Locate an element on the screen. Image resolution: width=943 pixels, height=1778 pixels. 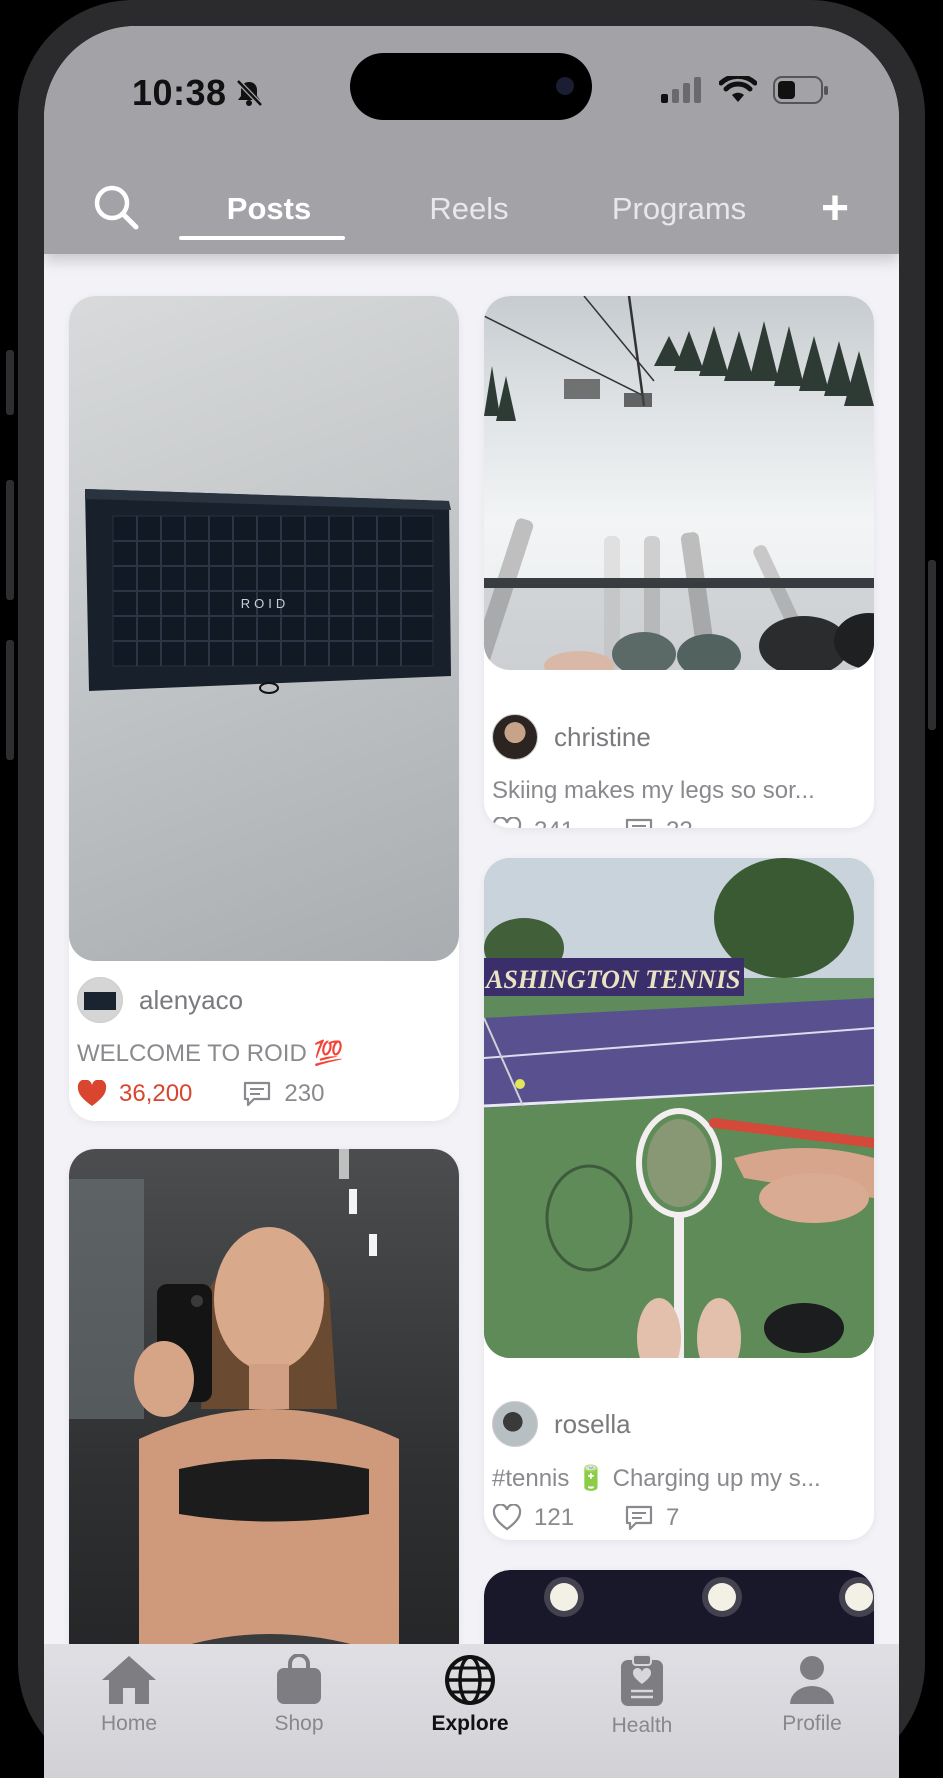
nav-home: Home is located at coordinates (129, 1695).